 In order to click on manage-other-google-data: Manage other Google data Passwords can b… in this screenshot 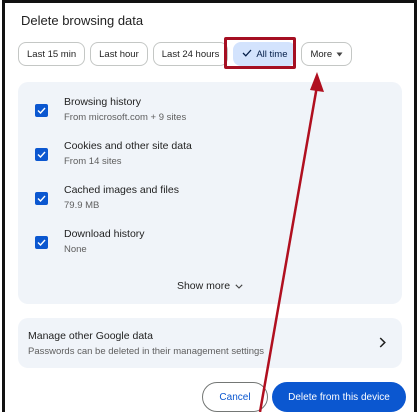, I will do `click(210, 343)`.